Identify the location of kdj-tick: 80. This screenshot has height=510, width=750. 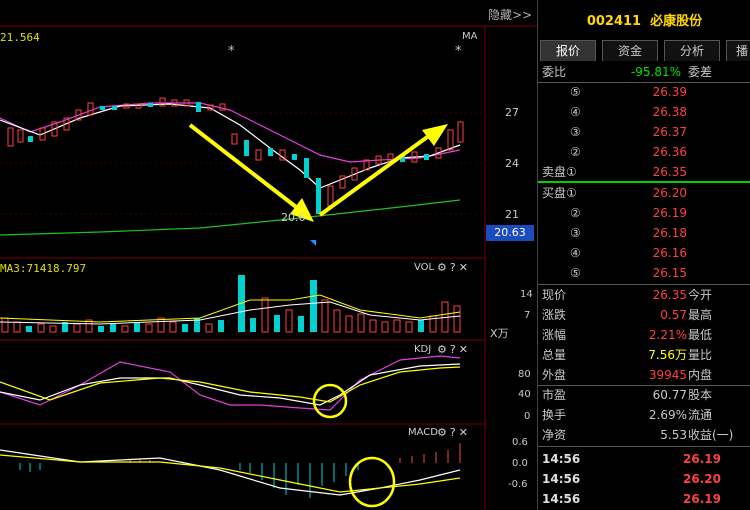
(524, 374).